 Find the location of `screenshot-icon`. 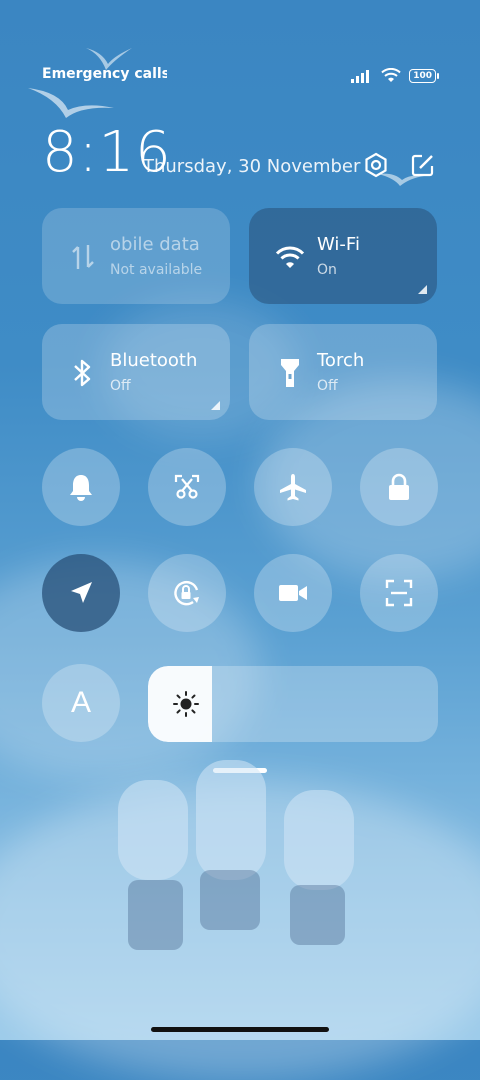

screenshot-icon is located at coordinates (187, 486).